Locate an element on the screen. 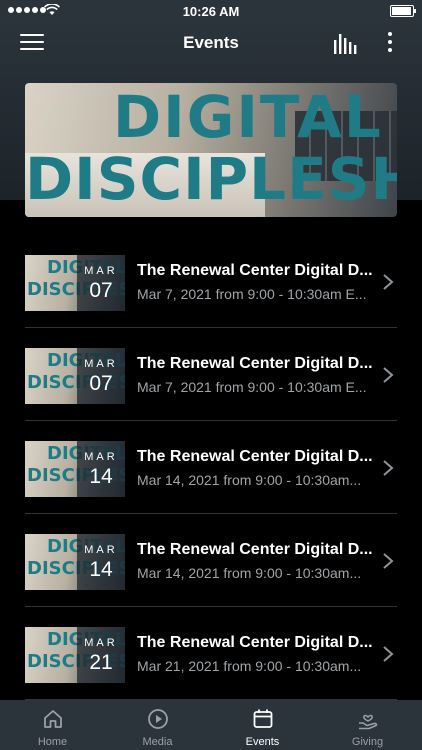  tab-giving: Giving is located at coordinates (367, 725).